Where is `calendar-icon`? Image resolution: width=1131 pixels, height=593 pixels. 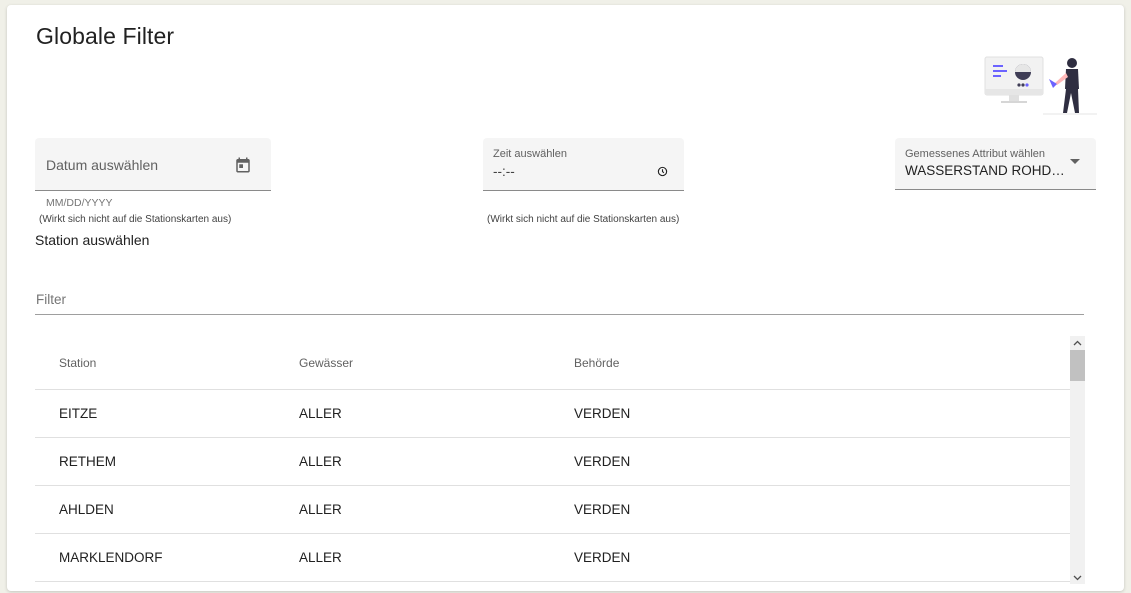
calendar-icon is located at coordinates (243, 165).